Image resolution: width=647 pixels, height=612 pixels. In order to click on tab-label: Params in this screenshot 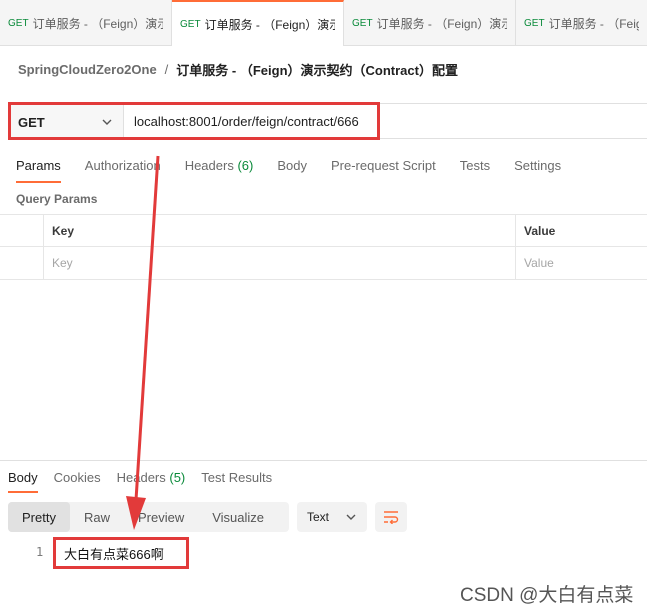, I will do `click(38, 165)`.